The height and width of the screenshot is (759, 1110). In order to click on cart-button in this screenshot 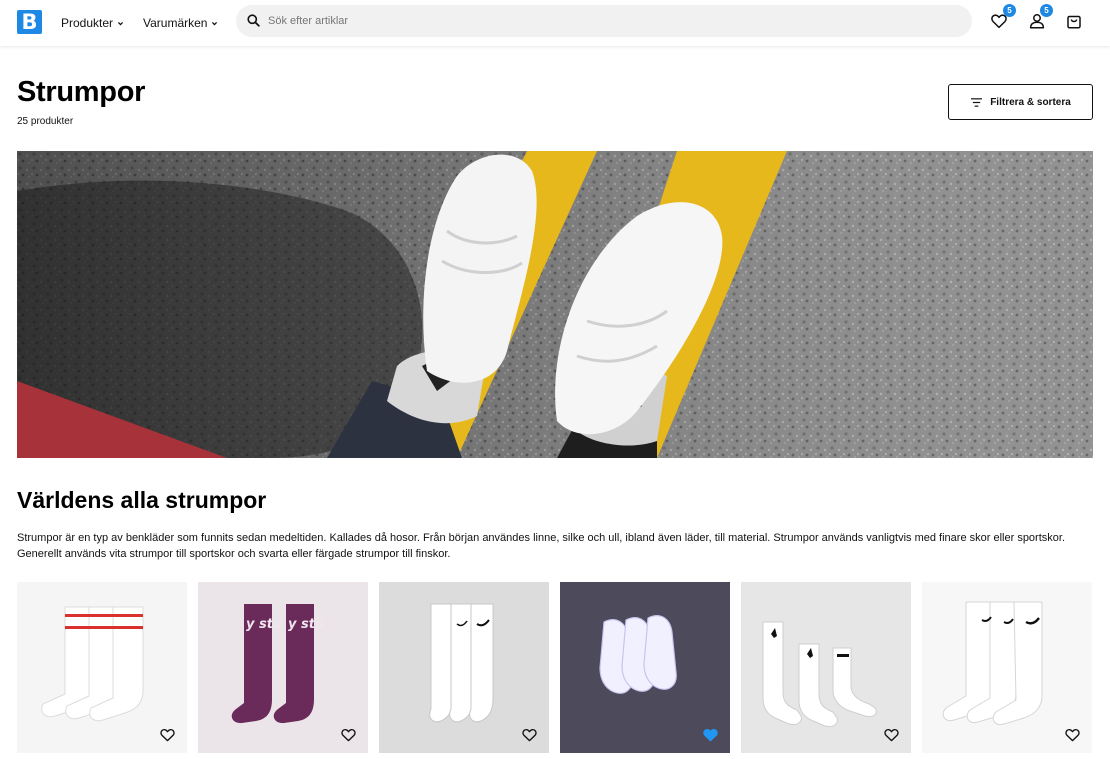, I will do `click(1074, 21)`.